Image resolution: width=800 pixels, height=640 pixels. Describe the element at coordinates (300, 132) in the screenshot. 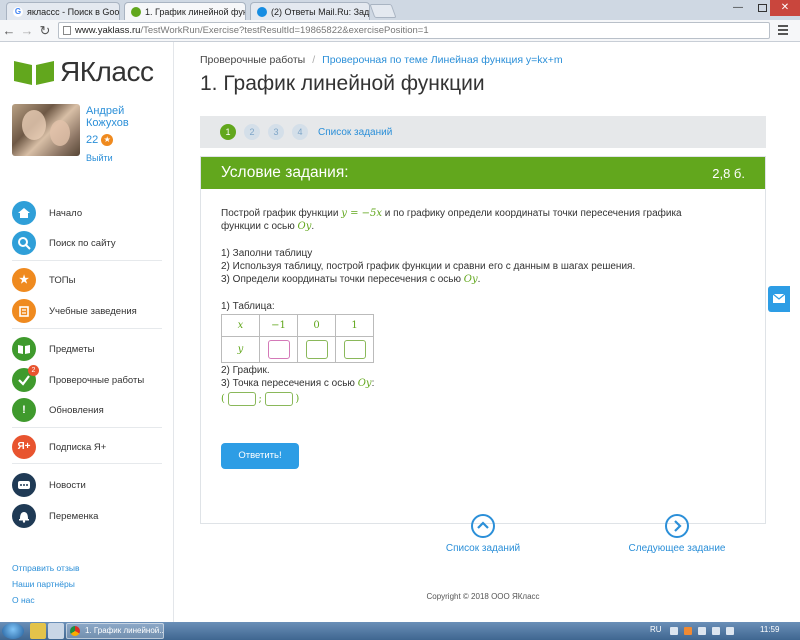

I see `step-4: 4` at that location.